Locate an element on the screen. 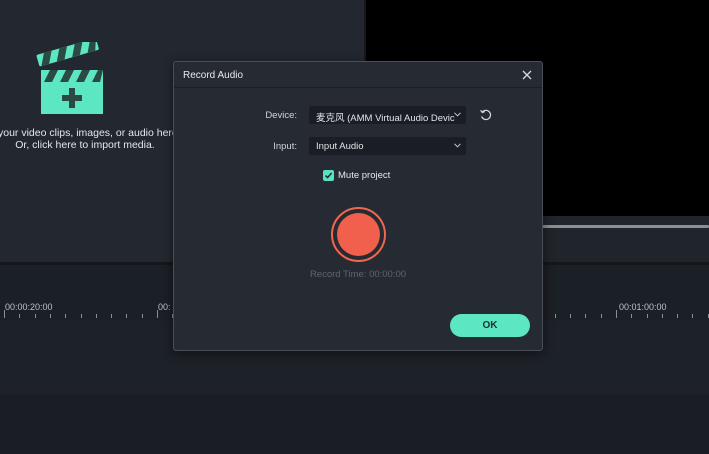  input-select: Input Audio is located at coordinates (387, 146).